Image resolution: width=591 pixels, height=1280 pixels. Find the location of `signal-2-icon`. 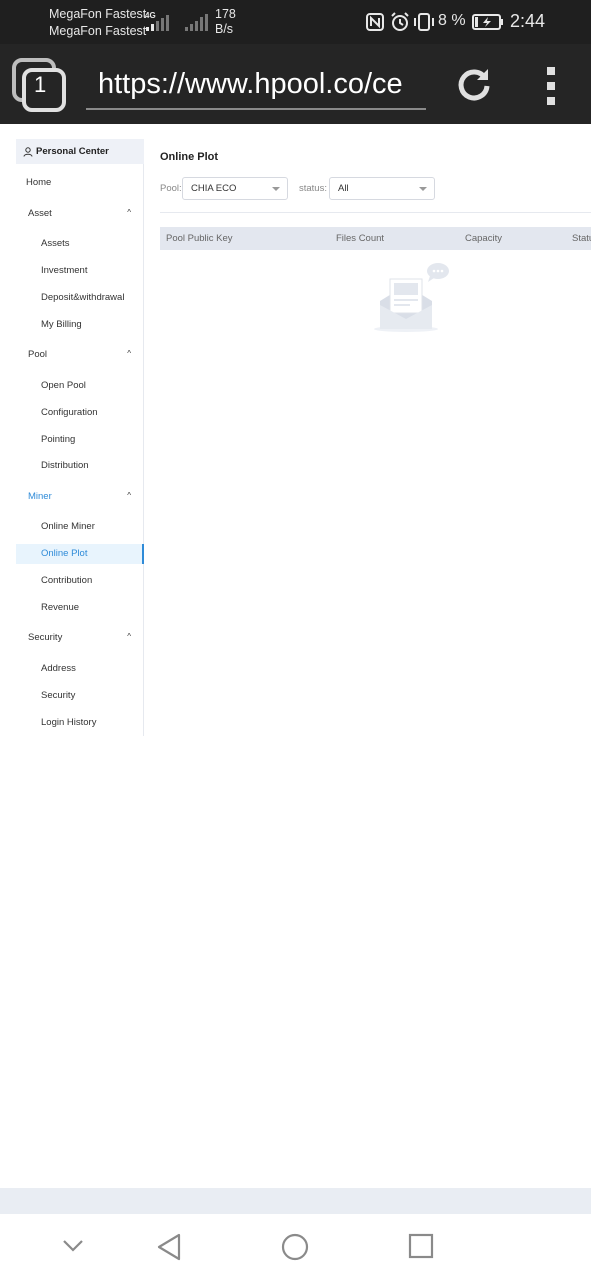

signal-2-icon is located at coordinates (196, 22).